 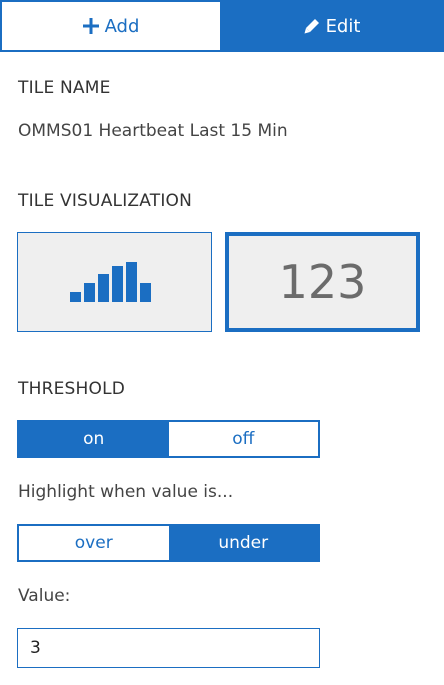 What do you see at coordinates (153, 131) in the screenshot?
I see `tile-name-value: OMMS01 Heartbeat Last 15 Min` at bounding box center [153, 131].